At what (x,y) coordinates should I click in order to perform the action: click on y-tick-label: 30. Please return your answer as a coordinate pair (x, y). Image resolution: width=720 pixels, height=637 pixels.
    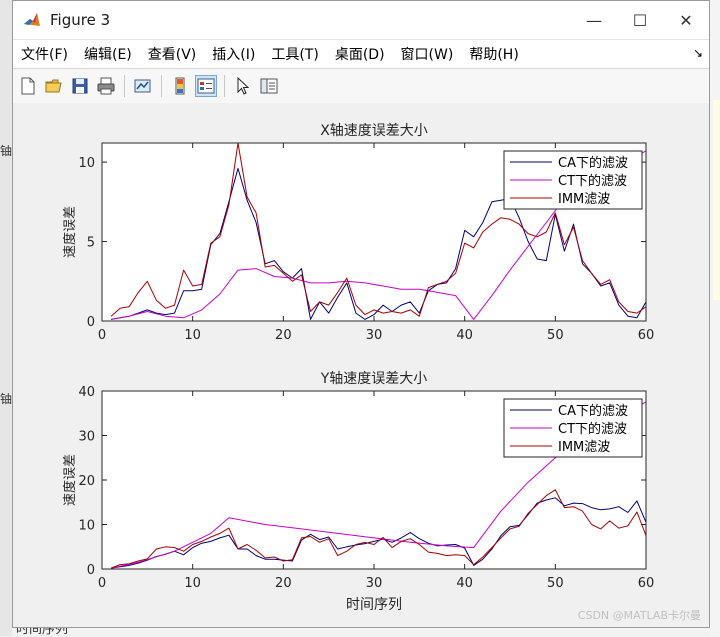
    Looking at the image, I should click on (86, 437).